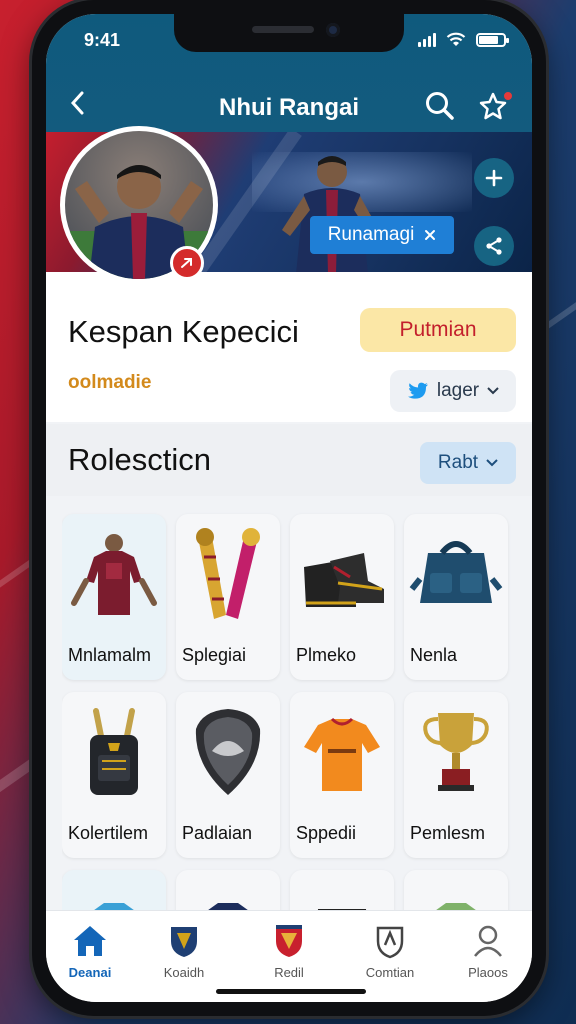 This screenshot has width=576, height=1024. I want to click on banner-chip-label: Runamagi, so click(371, 234).